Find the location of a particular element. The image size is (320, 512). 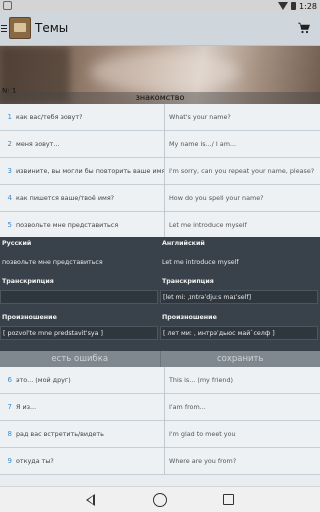

phrase-number: 7 is located at coordinates (9, 407).